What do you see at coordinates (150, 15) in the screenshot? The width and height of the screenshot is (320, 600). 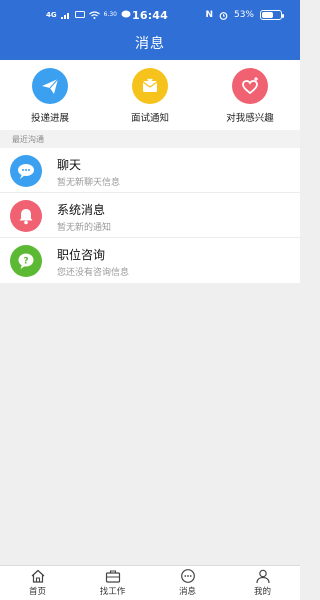 I see `status-bar: 4G 6.30 16:44 N 53%` at bounding box center [150, 15].